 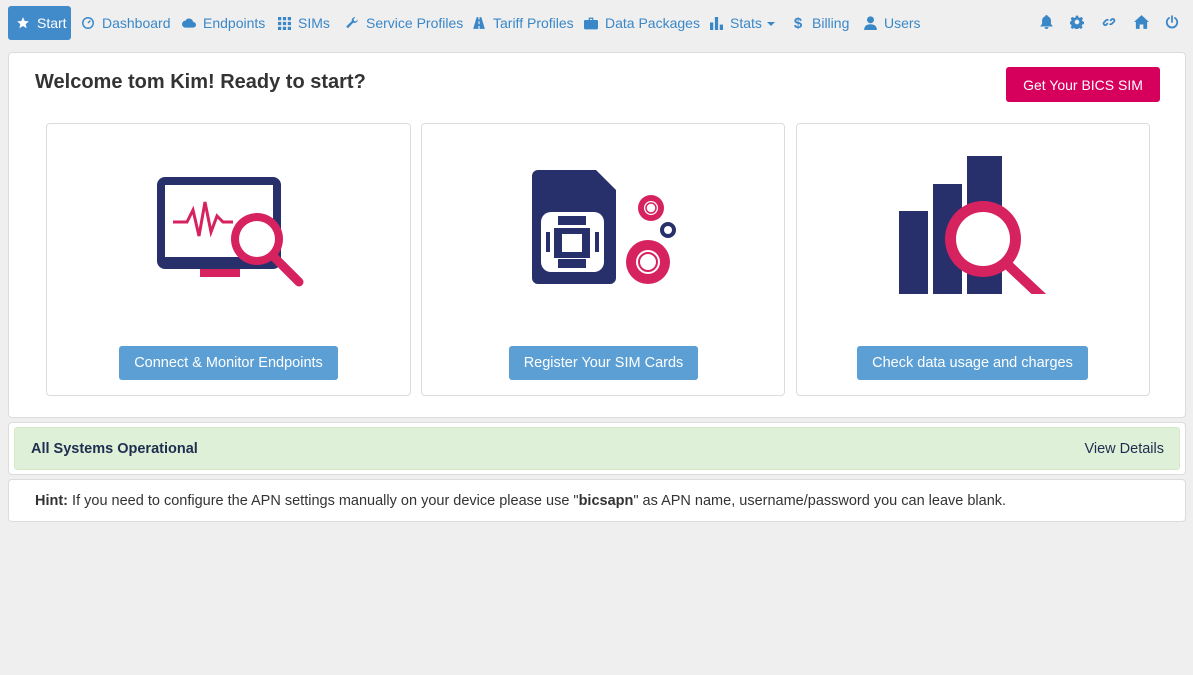 I want to click on nav-dashboard-label: Dashboard, so click(x=136, y=23).